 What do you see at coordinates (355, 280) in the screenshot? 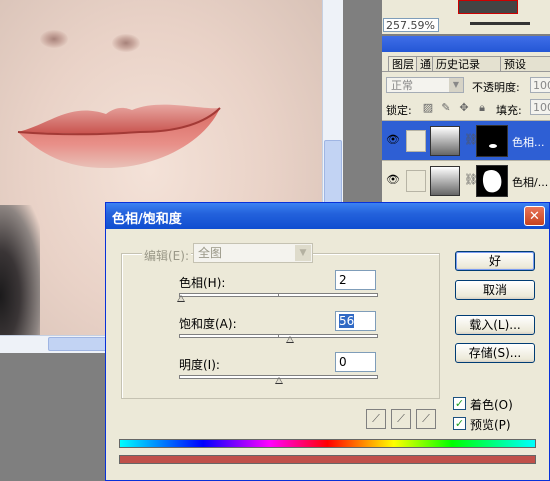
I see `hue-input: 2` at bounding box center [355, 280].